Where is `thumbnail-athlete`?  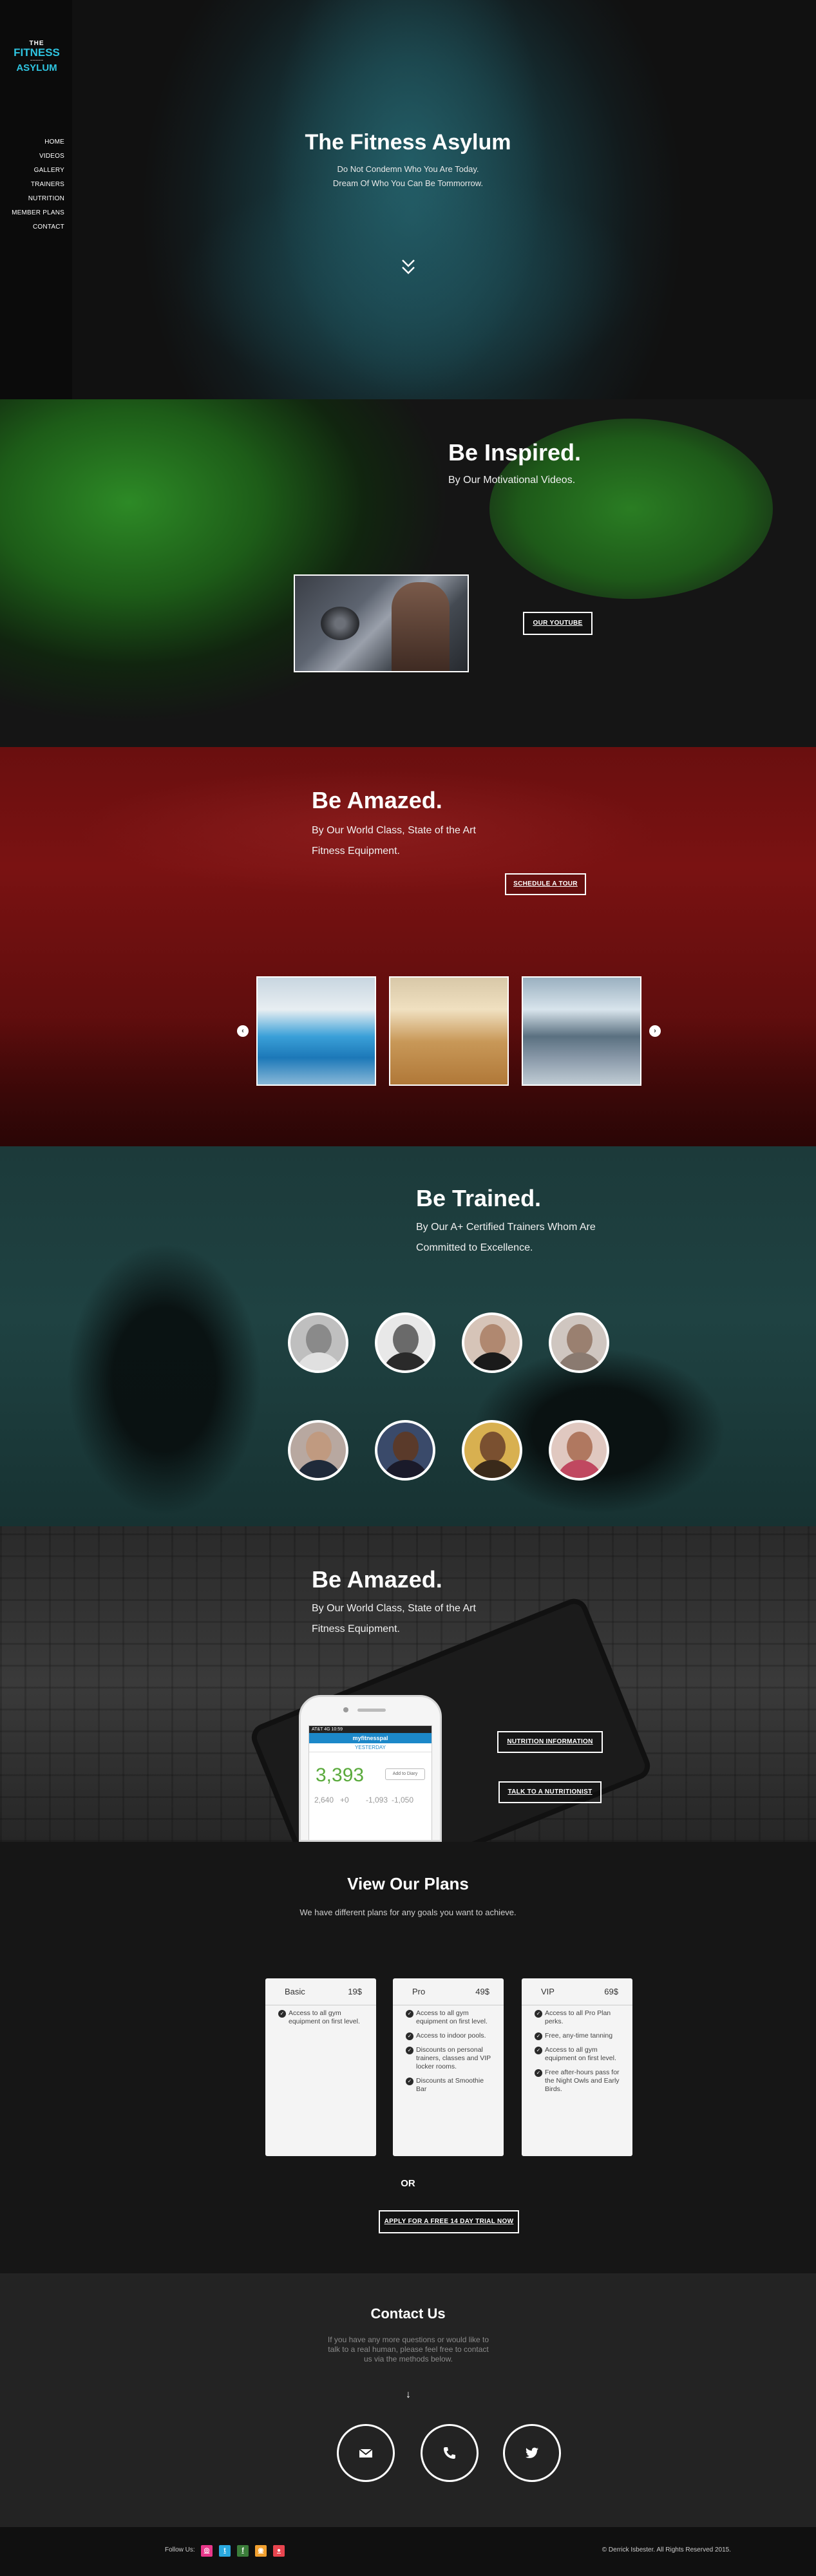
thumbnail-athlete is located at coordinates (421, 626).